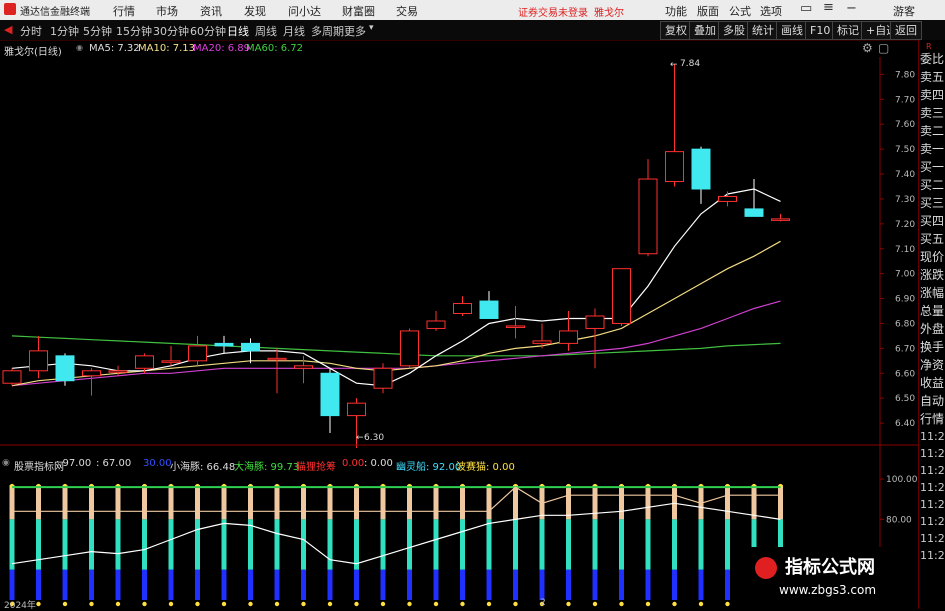 The height and width of the screenshot is (611, 945). I want to click on more-dropdown-icon: ▾, so click(371, 28).